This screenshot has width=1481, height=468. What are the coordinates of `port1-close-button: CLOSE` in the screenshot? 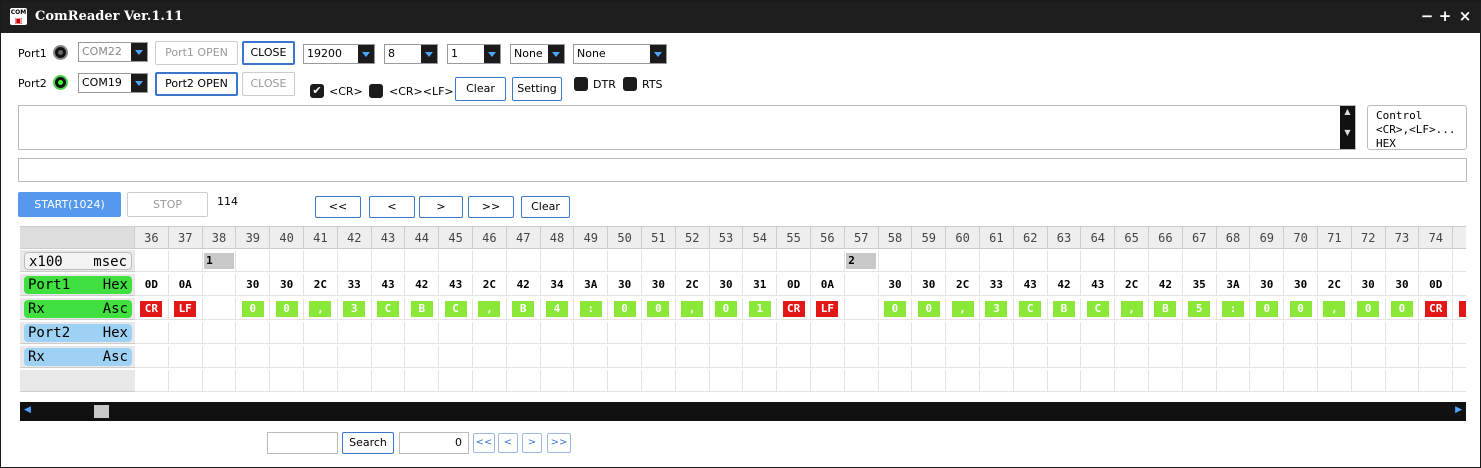 It's located at (268, 53).